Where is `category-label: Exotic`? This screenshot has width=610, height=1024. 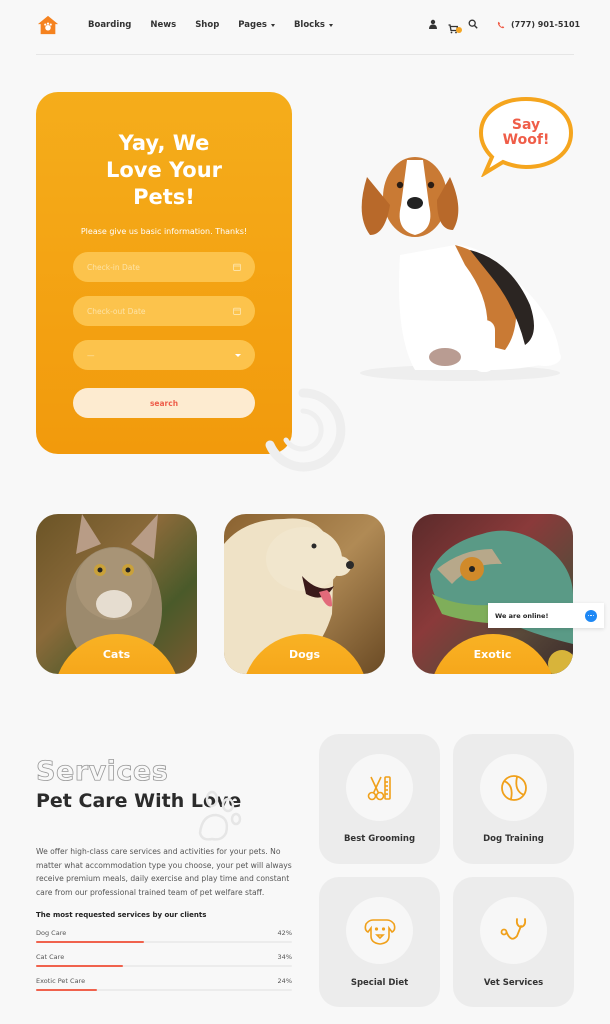
category-label: Exotic is located at coordinates (492, 654).